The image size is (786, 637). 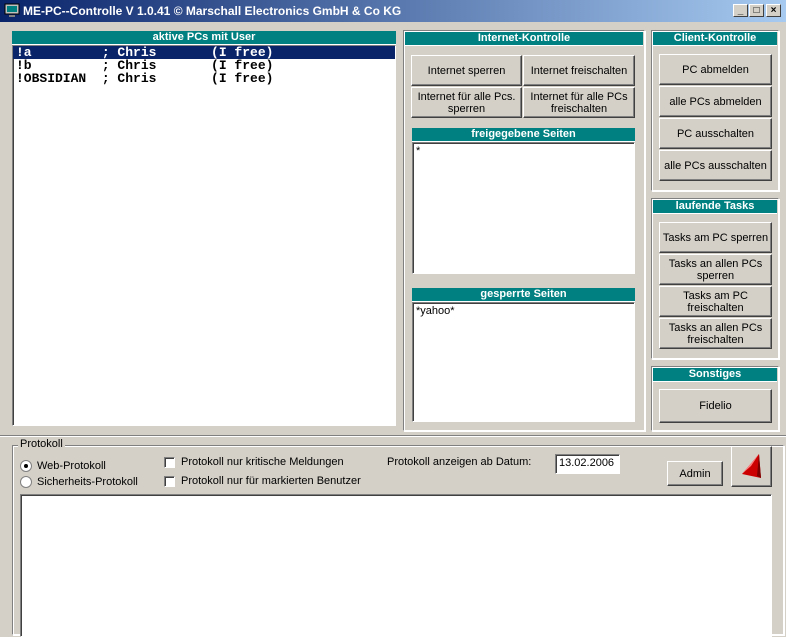 What do you see at coordinates (715, 133) in the screenshot?
I see `pc-shutdown-button: PC ausschalten` at bounding box center [715, 133].